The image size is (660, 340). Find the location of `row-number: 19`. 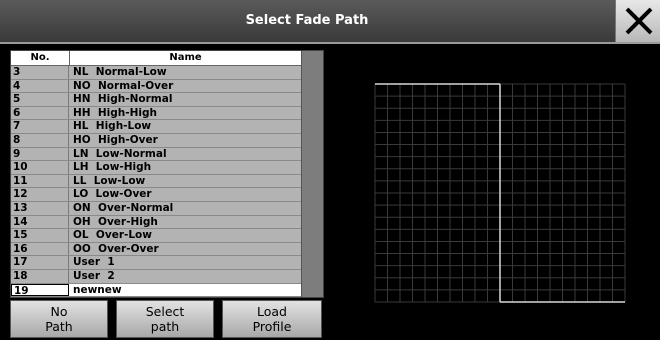

row-number: 19 is located at coordinates (40, 290).